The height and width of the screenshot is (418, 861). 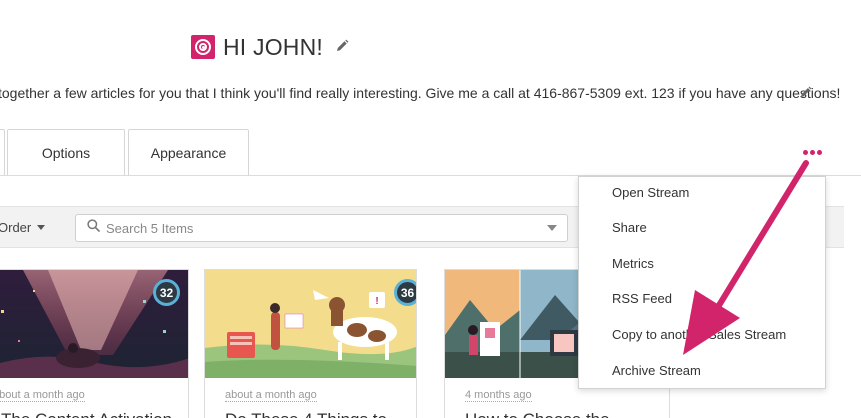 I want to click on menu-item-archive-stream: Archive Stream, so click(x=656, y=370).